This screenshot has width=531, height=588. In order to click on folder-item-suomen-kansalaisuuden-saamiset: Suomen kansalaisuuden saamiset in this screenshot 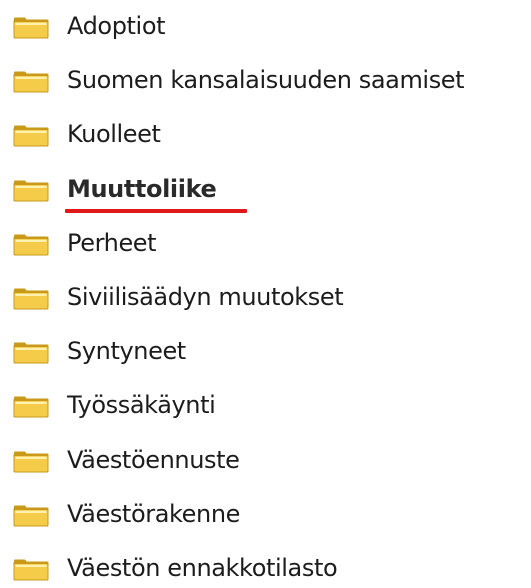, I will do `click(265, 80)`.